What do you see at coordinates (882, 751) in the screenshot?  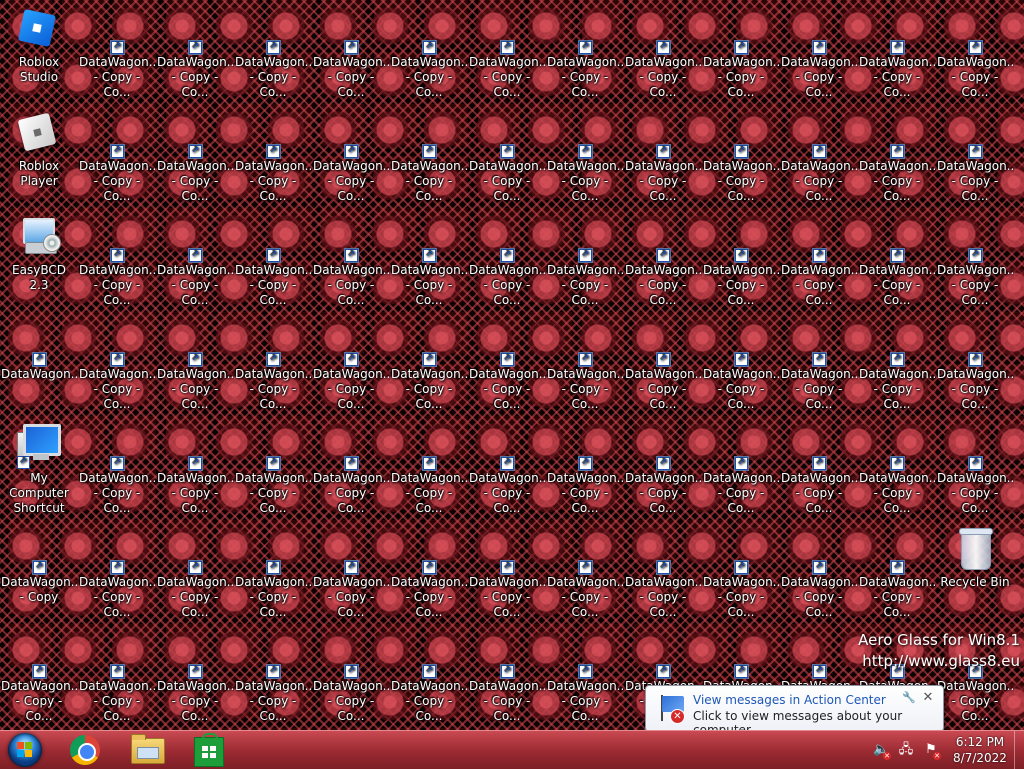 I see `volume-muted-icon: 🔈 ✕` at bounding box center [882, 751].